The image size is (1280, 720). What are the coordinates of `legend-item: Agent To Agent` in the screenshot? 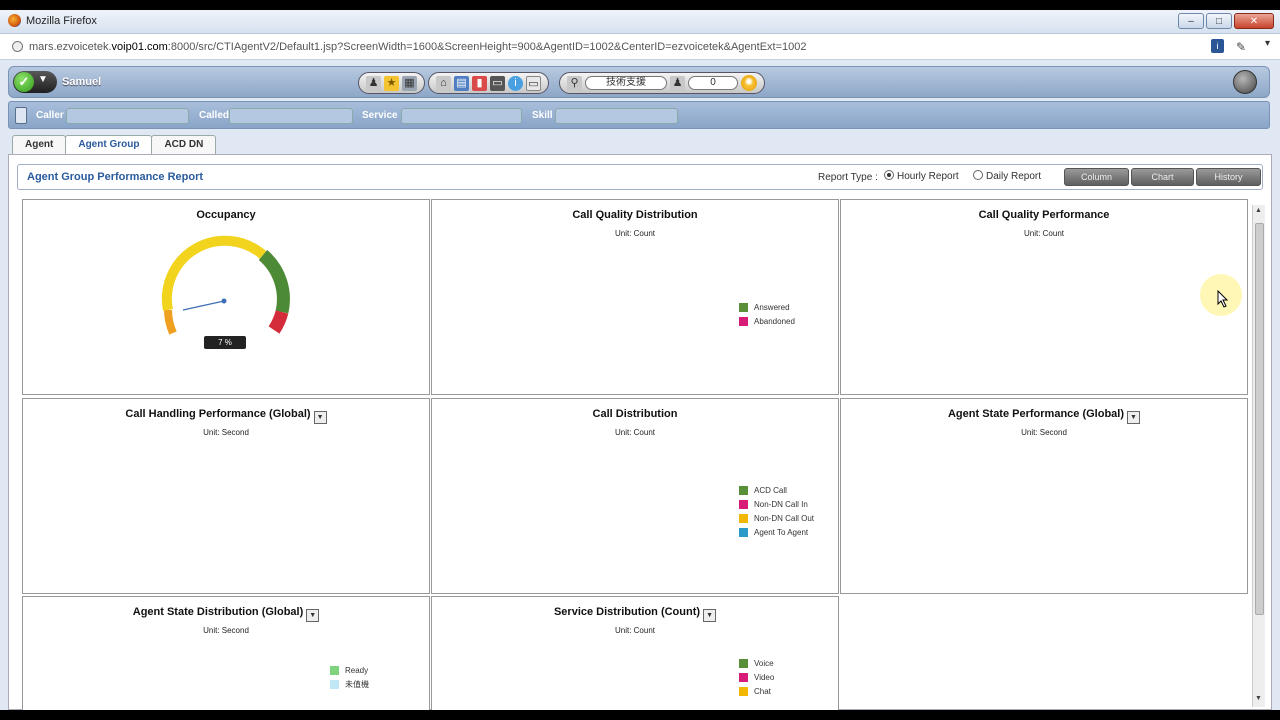 It's located at (776, 532).